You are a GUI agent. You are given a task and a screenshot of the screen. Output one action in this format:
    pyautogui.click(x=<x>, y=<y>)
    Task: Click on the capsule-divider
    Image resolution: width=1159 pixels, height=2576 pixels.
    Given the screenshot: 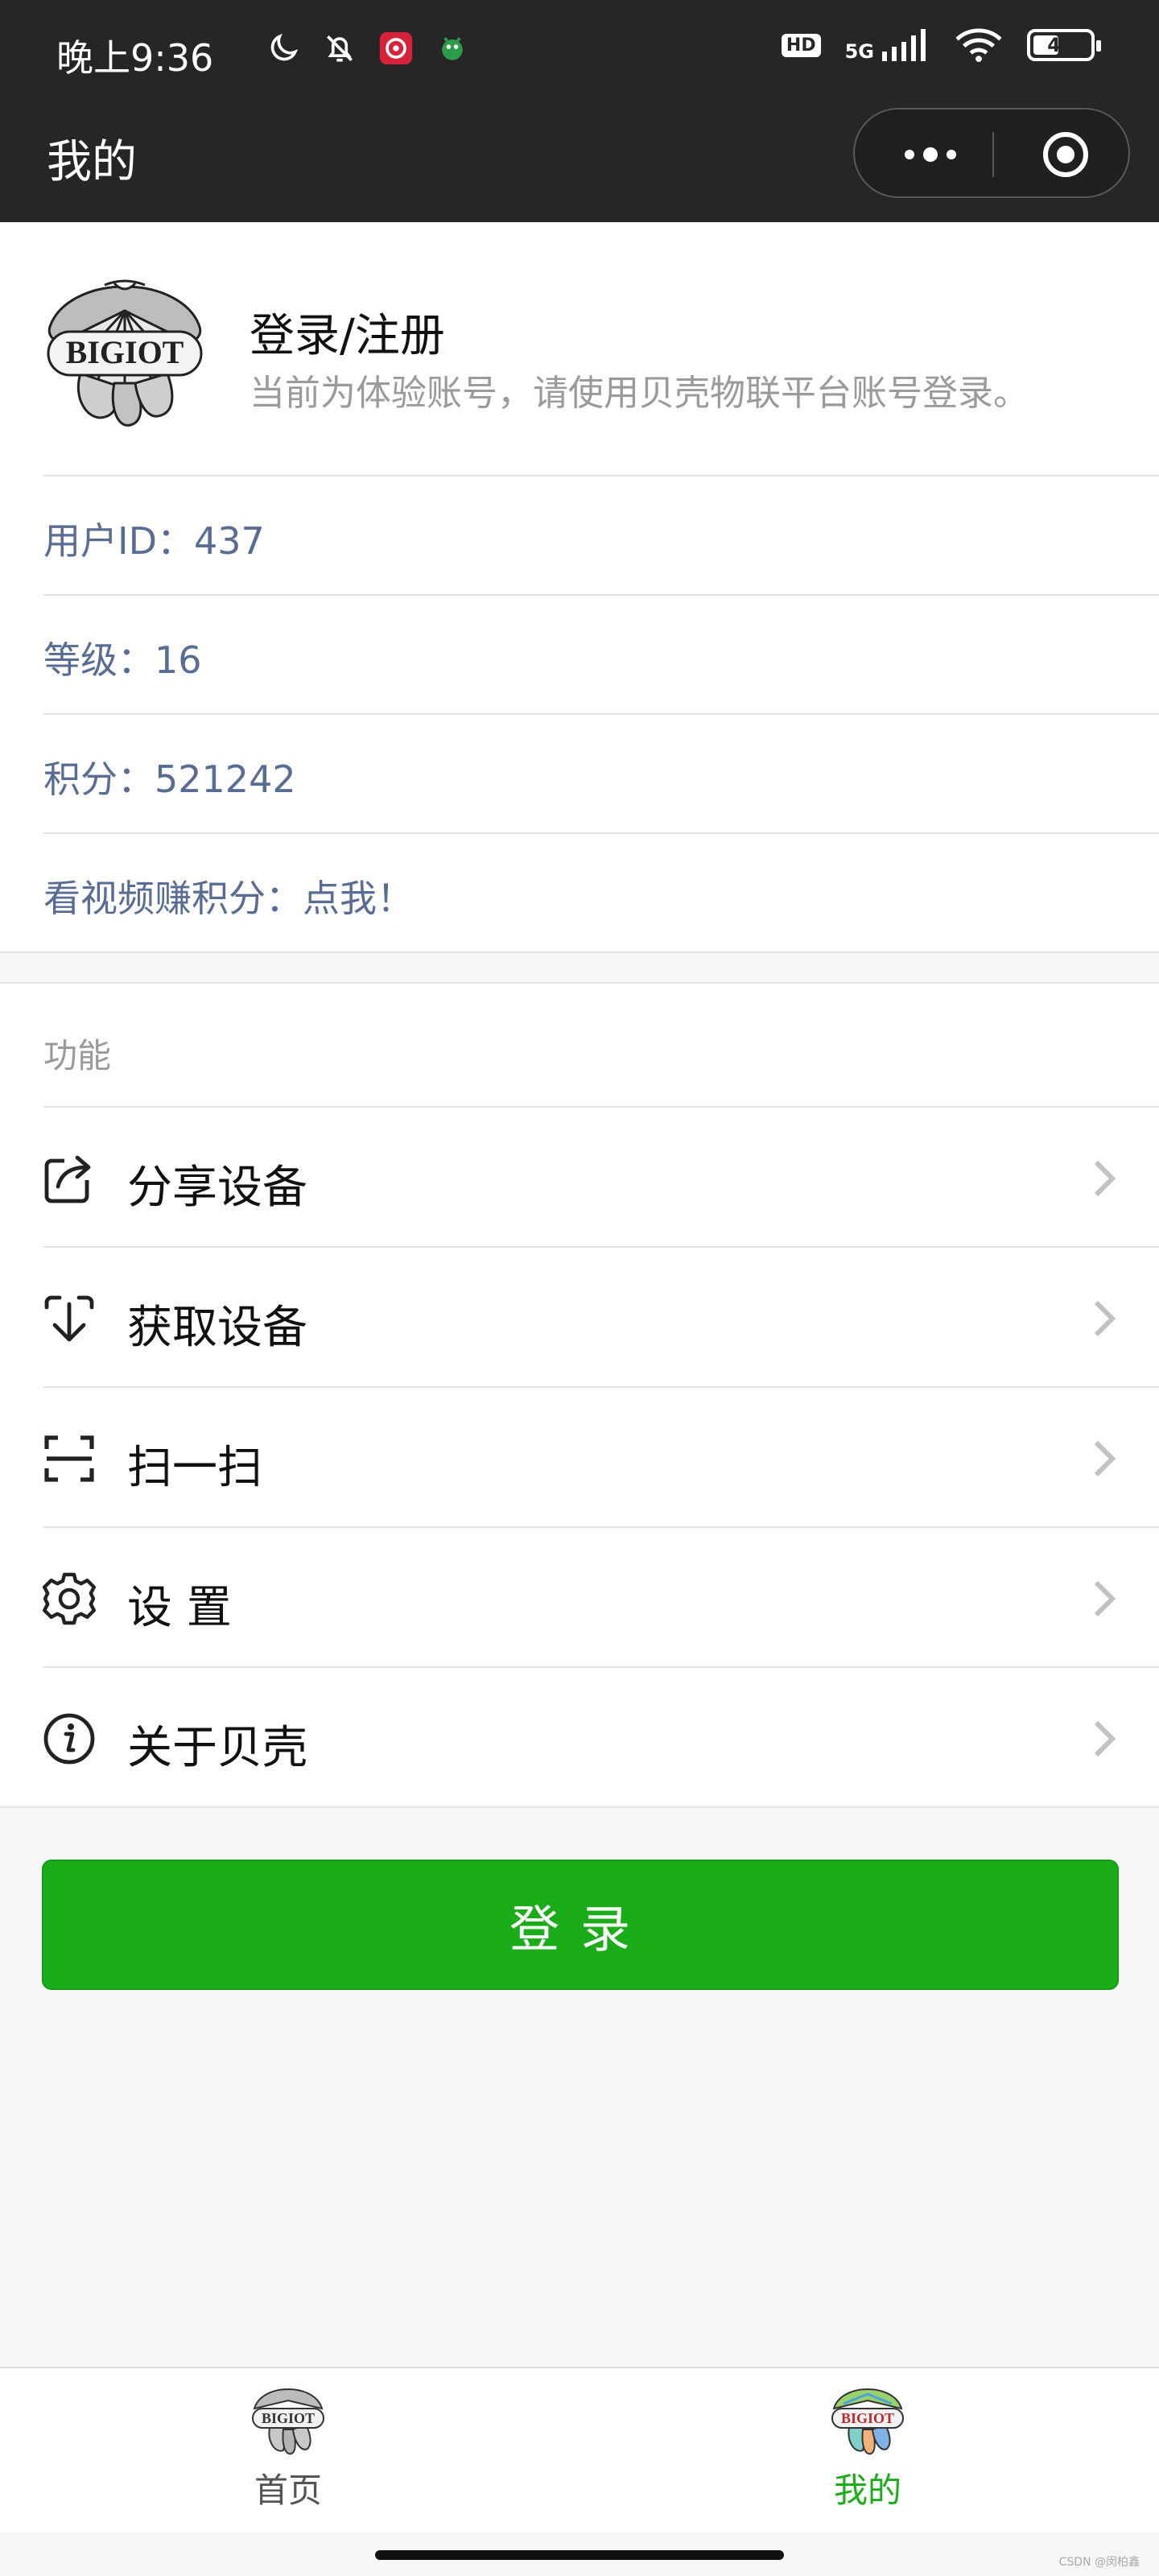 What is the action you would take?
    pyautogui.click(x=993, y=154)
    